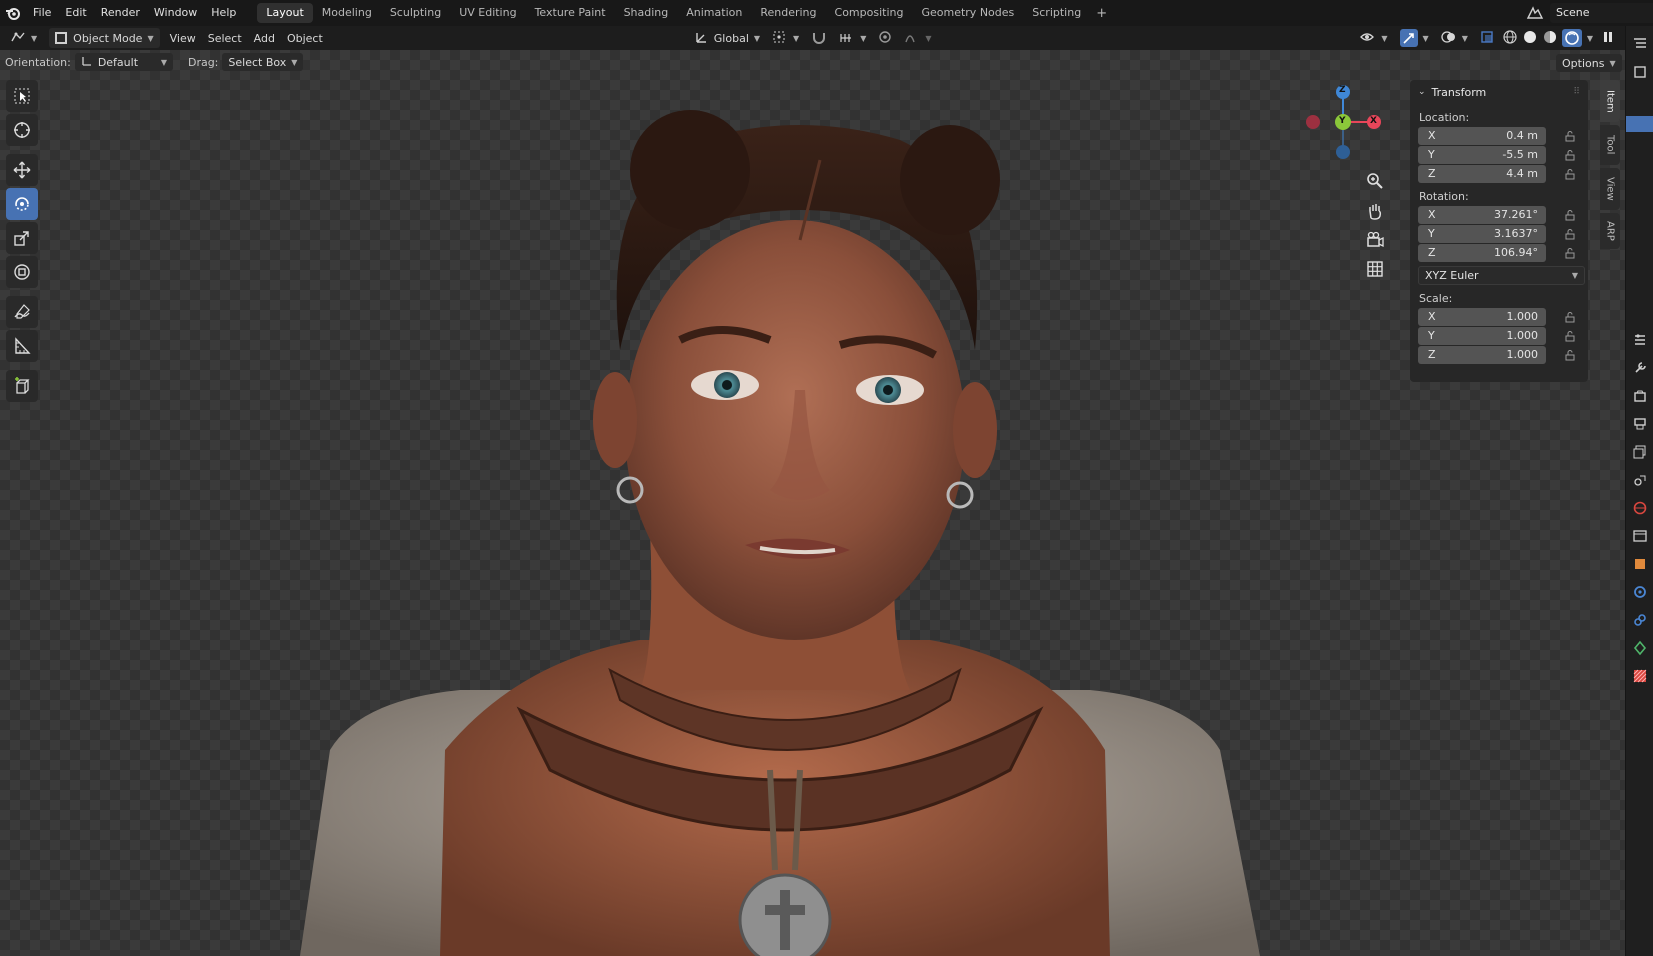 Image resolution: width=1653 pixels, height=956 pixels. What do you see at coordinates (885, 38) in the screenshot?
I see `proportional-editing-toggle` at bounding box center [885, 38].